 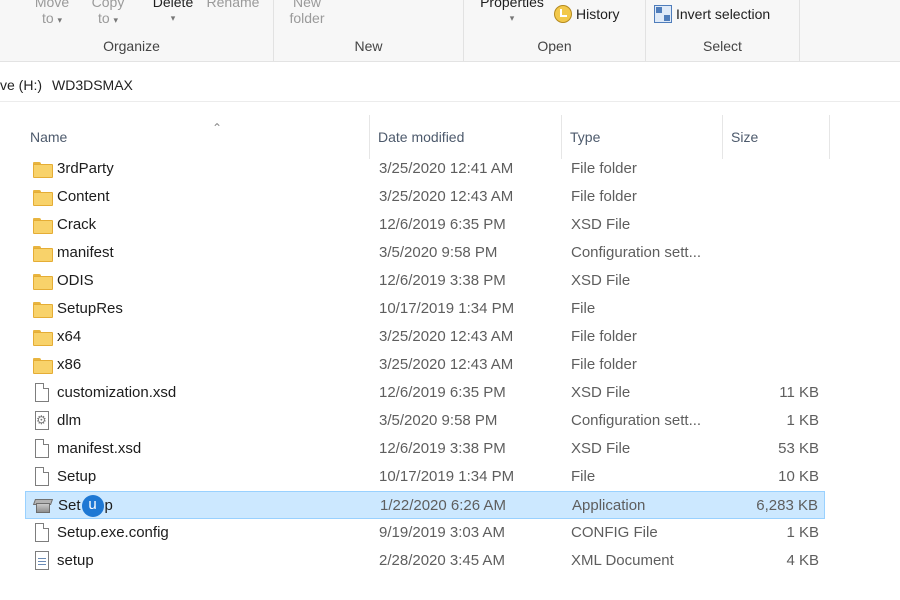 I want to click on new-folder-button: New folder, so click(x=307, y=13).